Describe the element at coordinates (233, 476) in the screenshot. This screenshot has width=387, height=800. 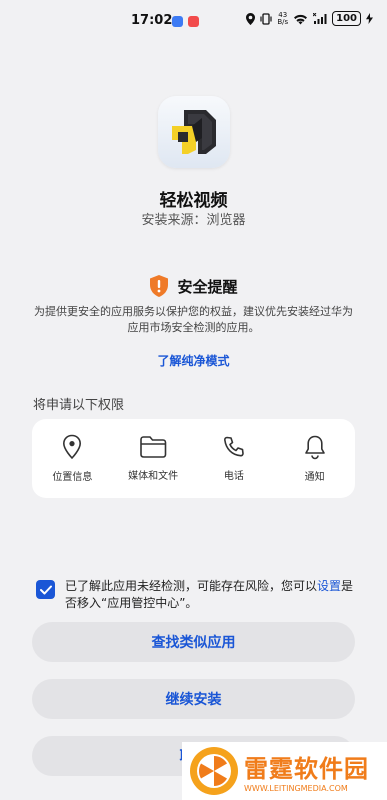
I see `permission-label: 电话` at that location.